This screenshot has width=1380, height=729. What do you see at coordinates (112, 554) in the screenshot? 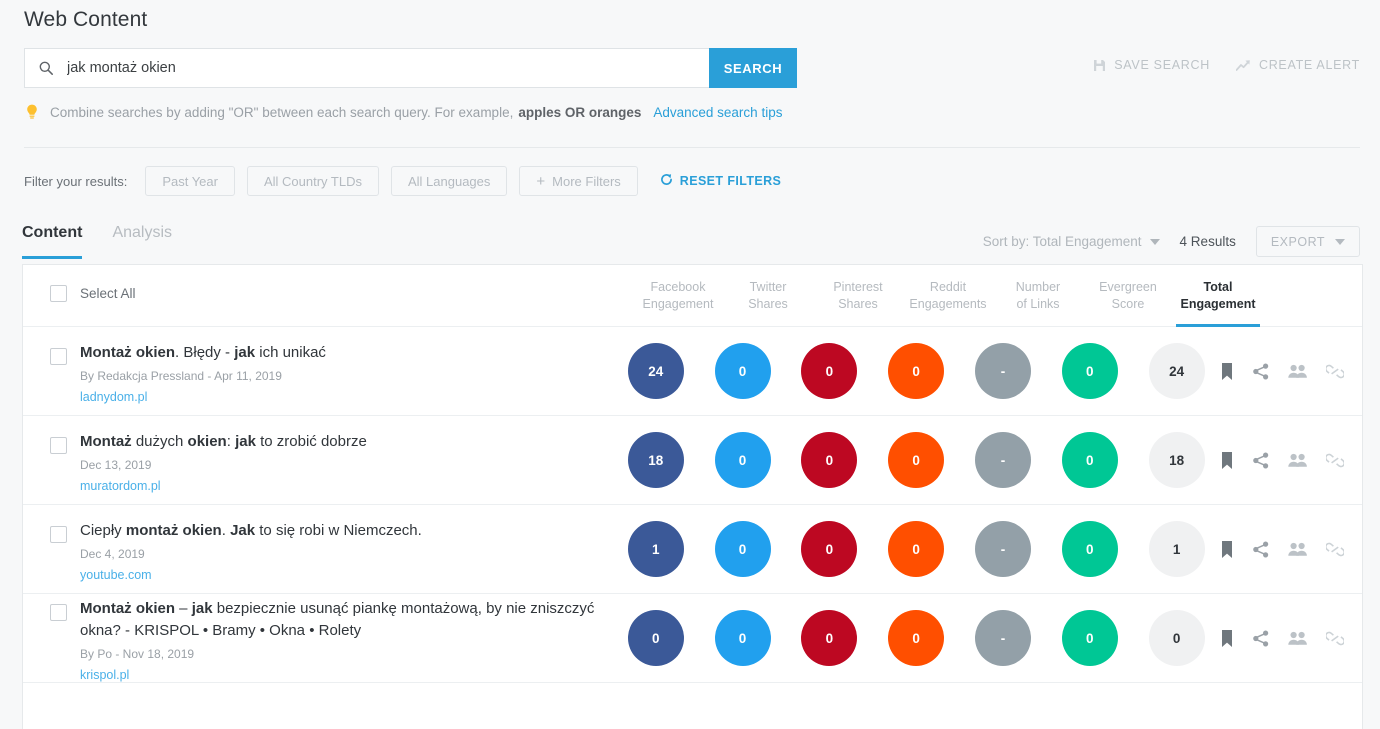
I see `row-meta: Dec 4, 2019` at bounding box center [112, 554].